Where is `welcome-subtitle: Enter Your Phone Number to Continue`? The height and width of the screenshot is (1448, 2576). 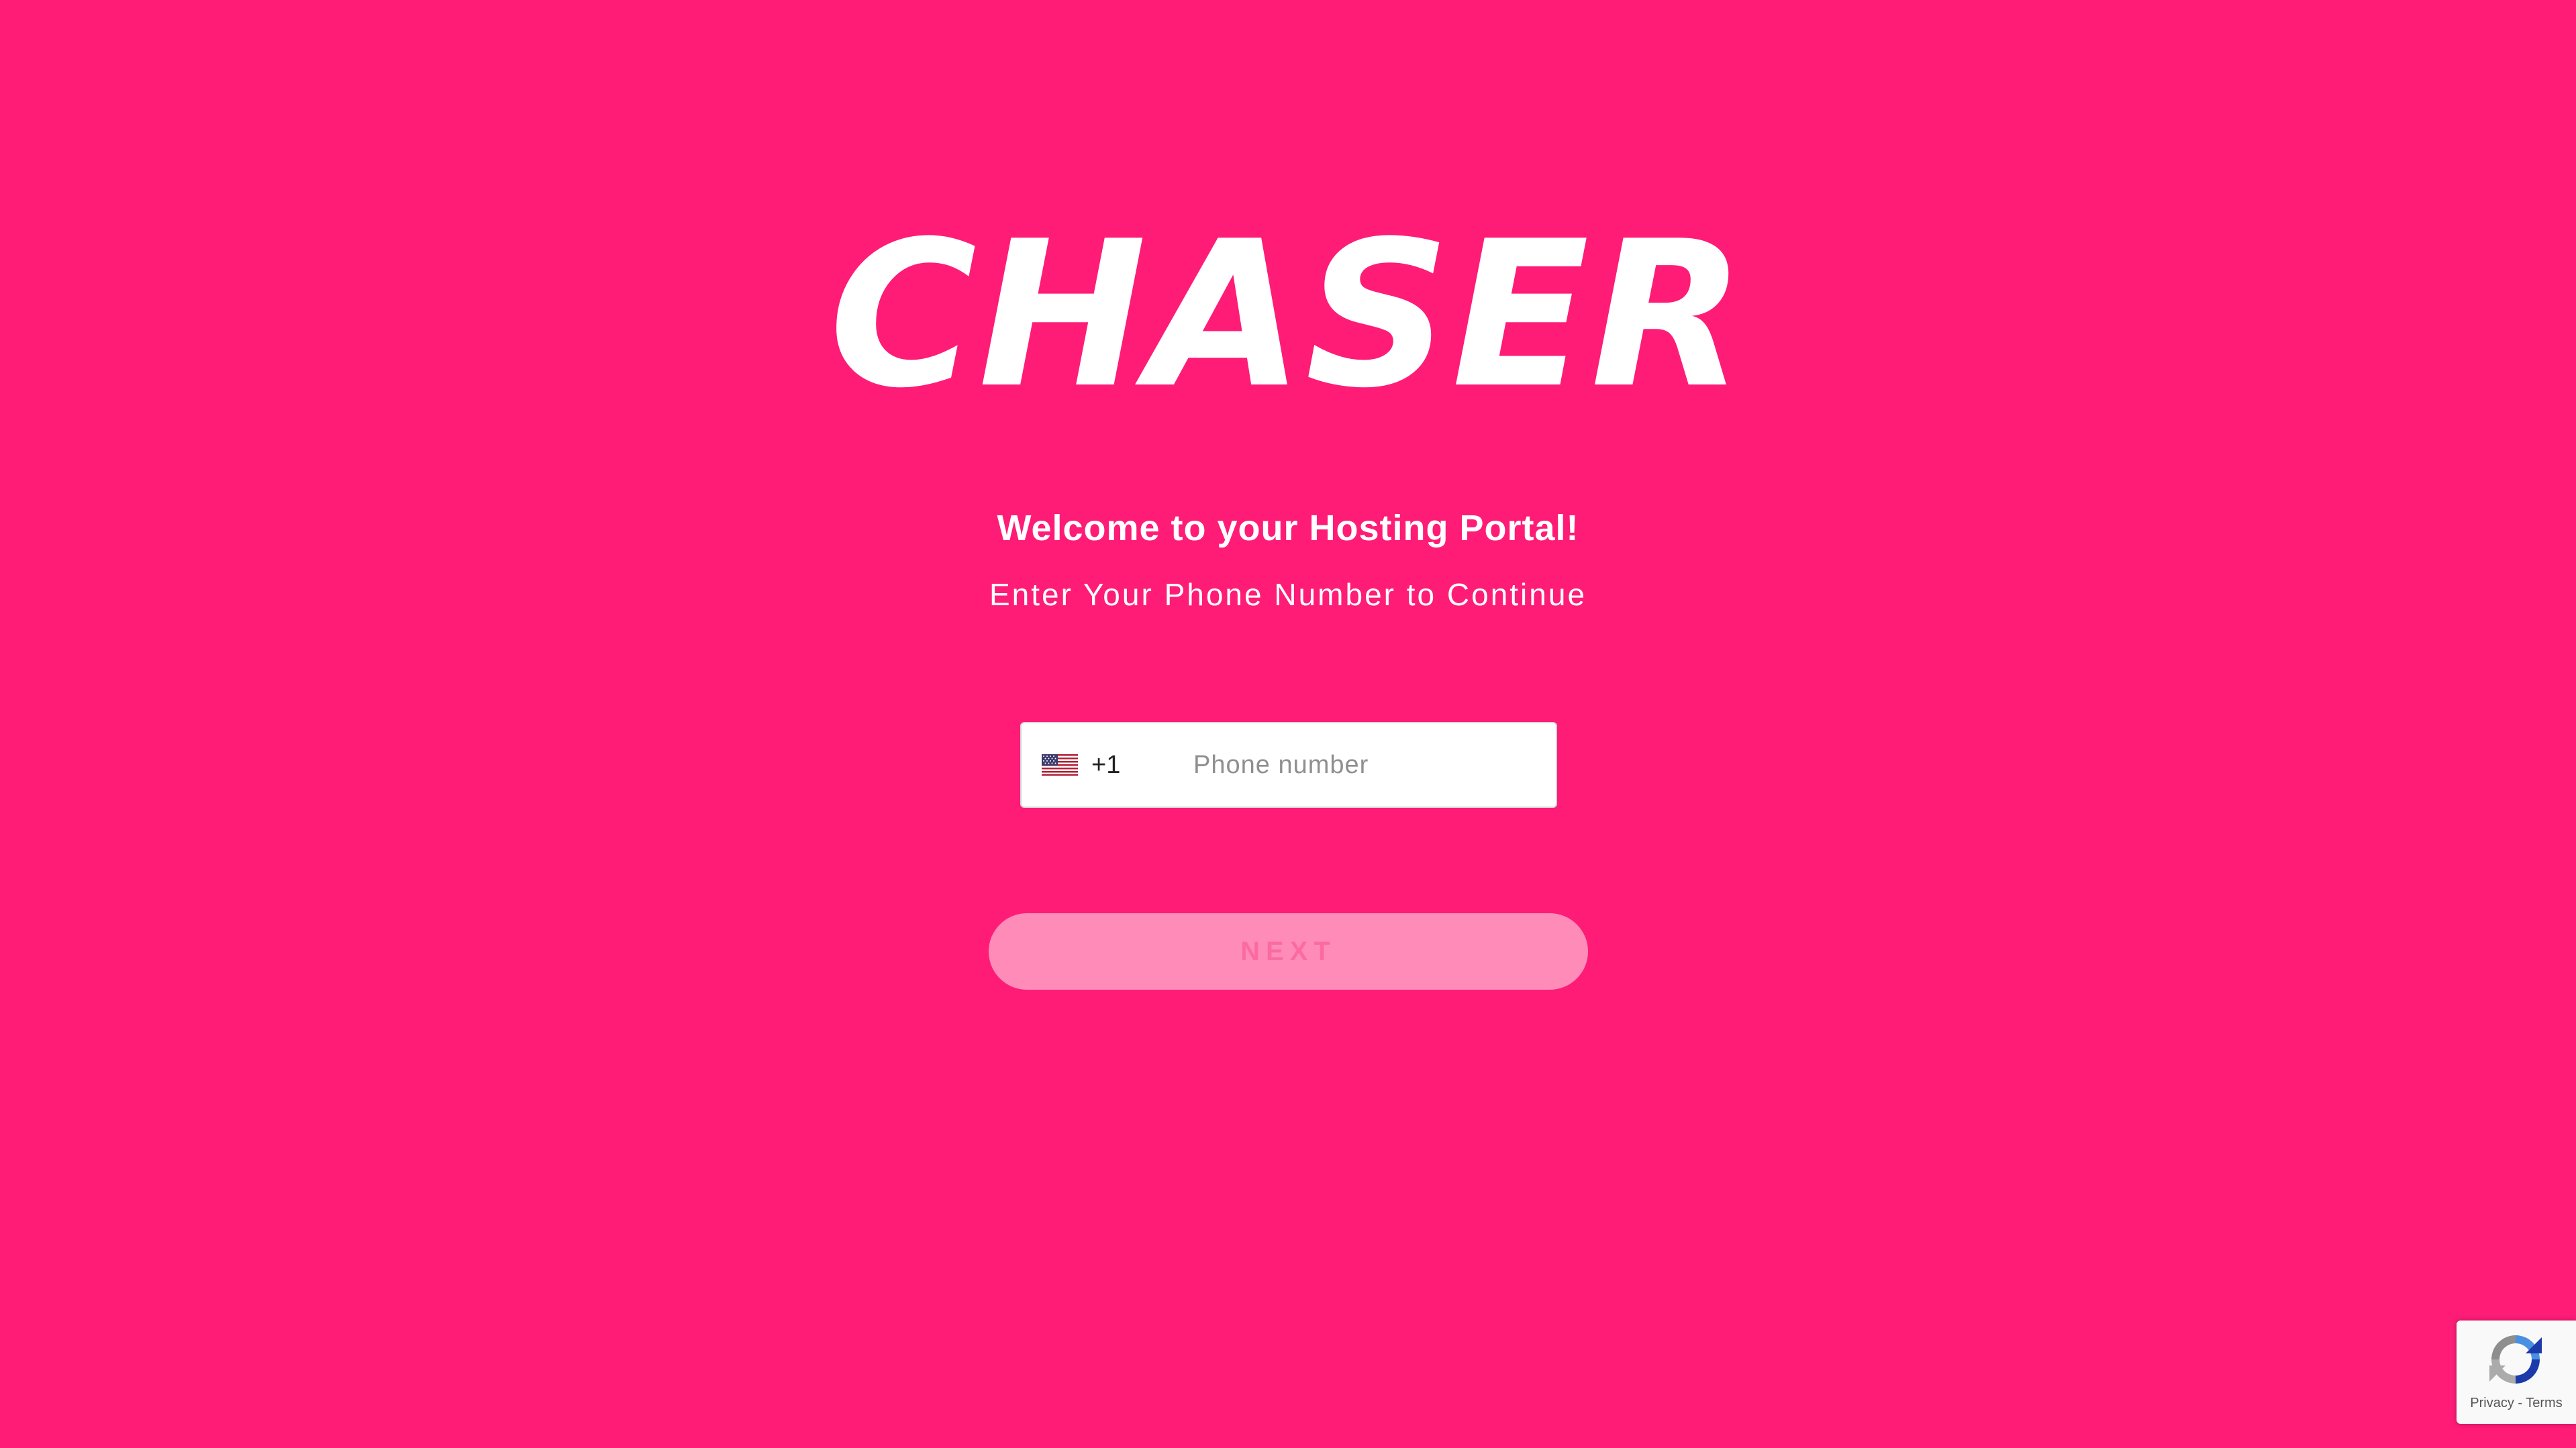
welcome-subtitle: Enter Your Phone Number to Continue is located at coordinates (1288, 594).